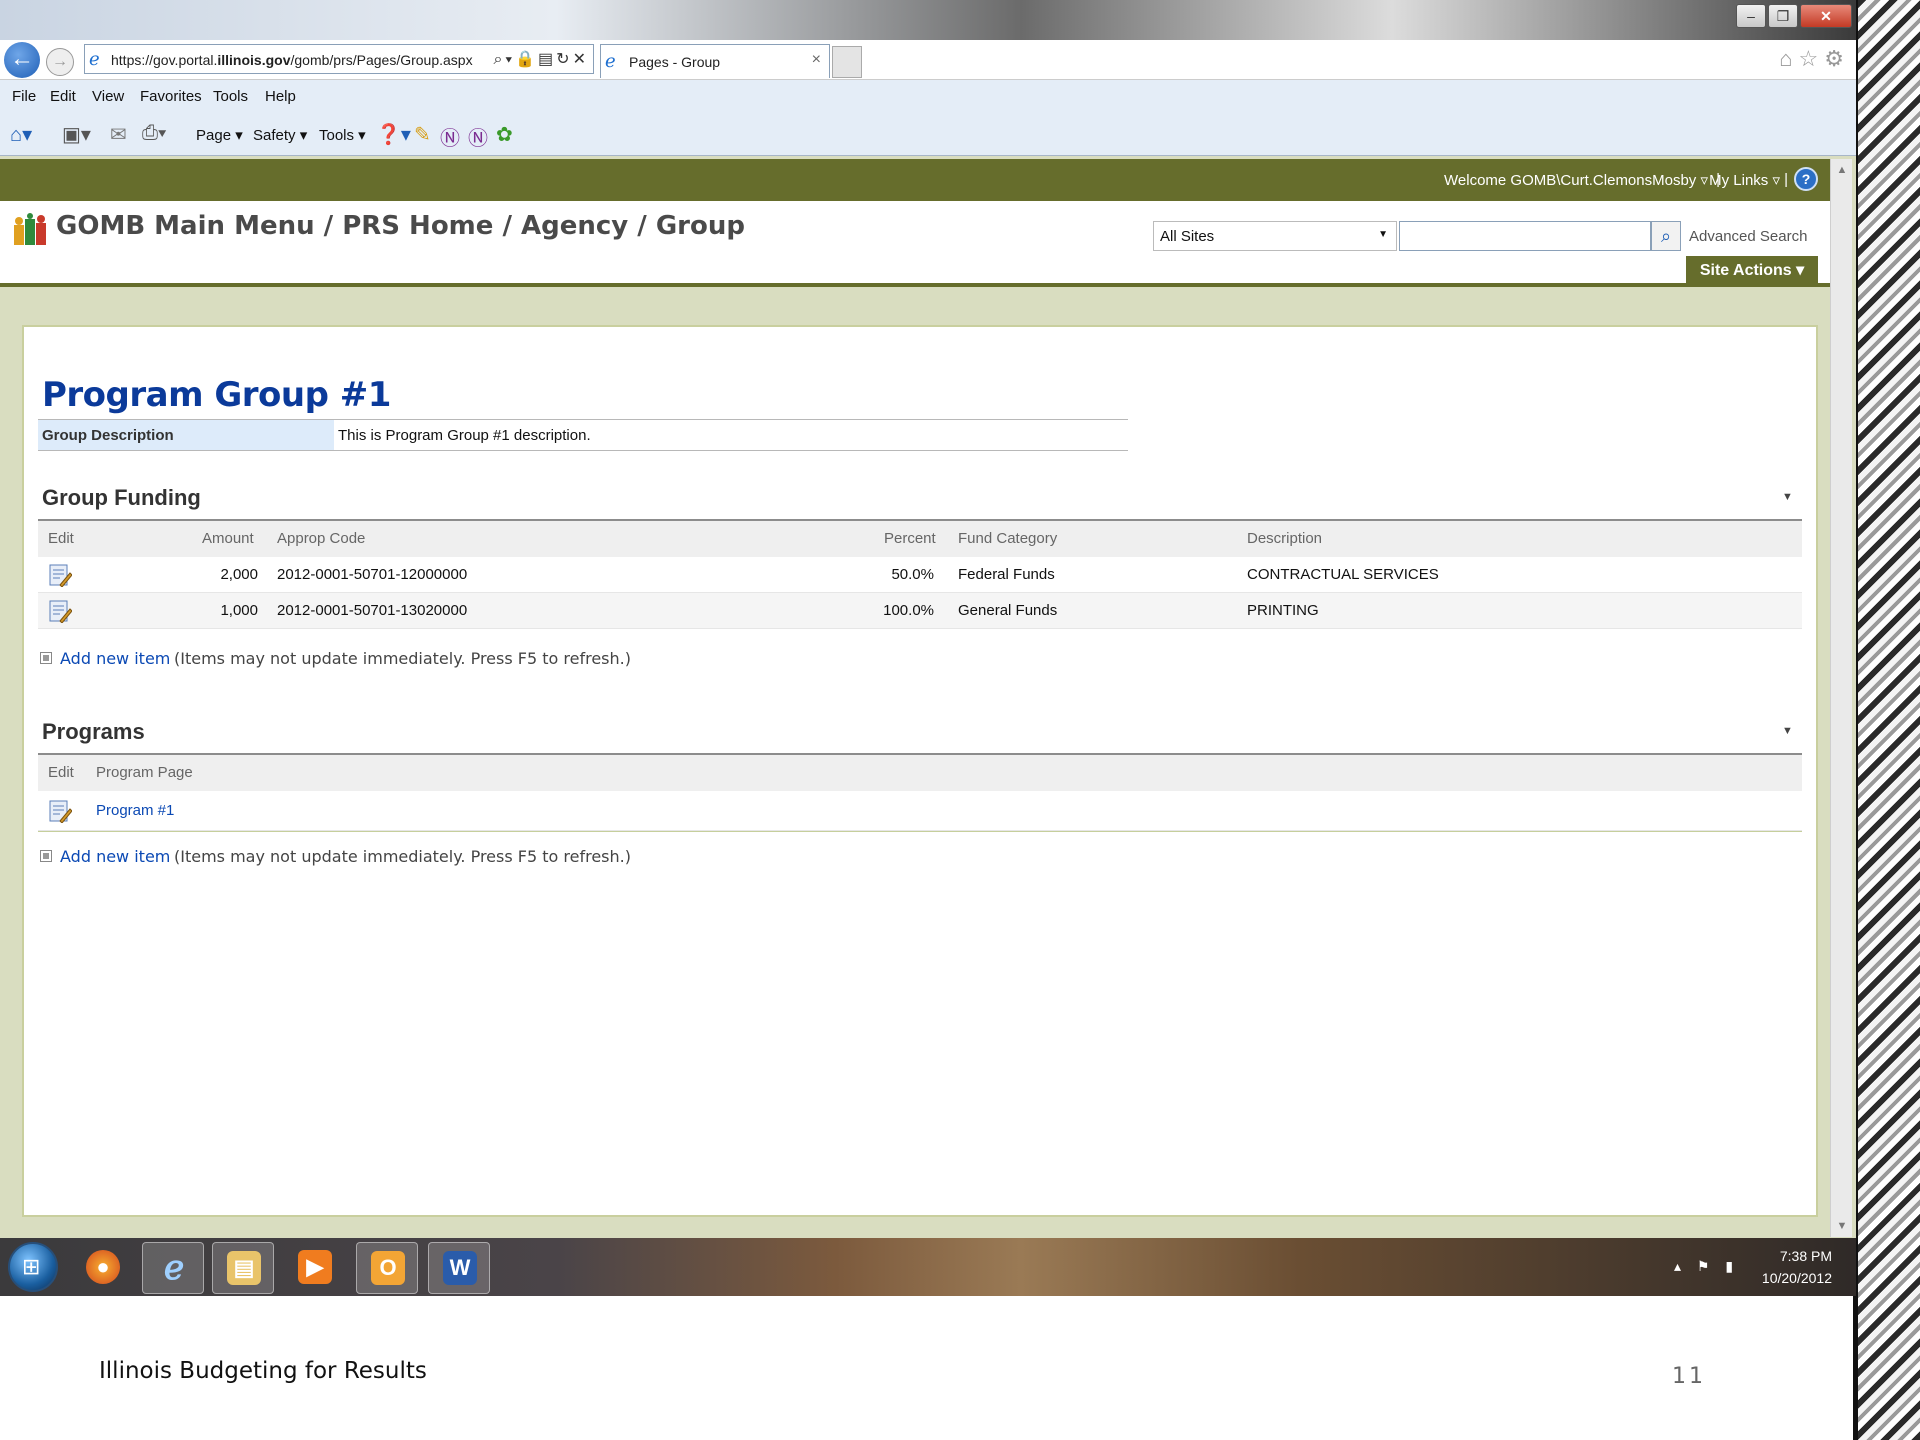 The width and height of the screenshot is (1920, 1440). I want to click on mail-icon: ✉, so click(118, 134).